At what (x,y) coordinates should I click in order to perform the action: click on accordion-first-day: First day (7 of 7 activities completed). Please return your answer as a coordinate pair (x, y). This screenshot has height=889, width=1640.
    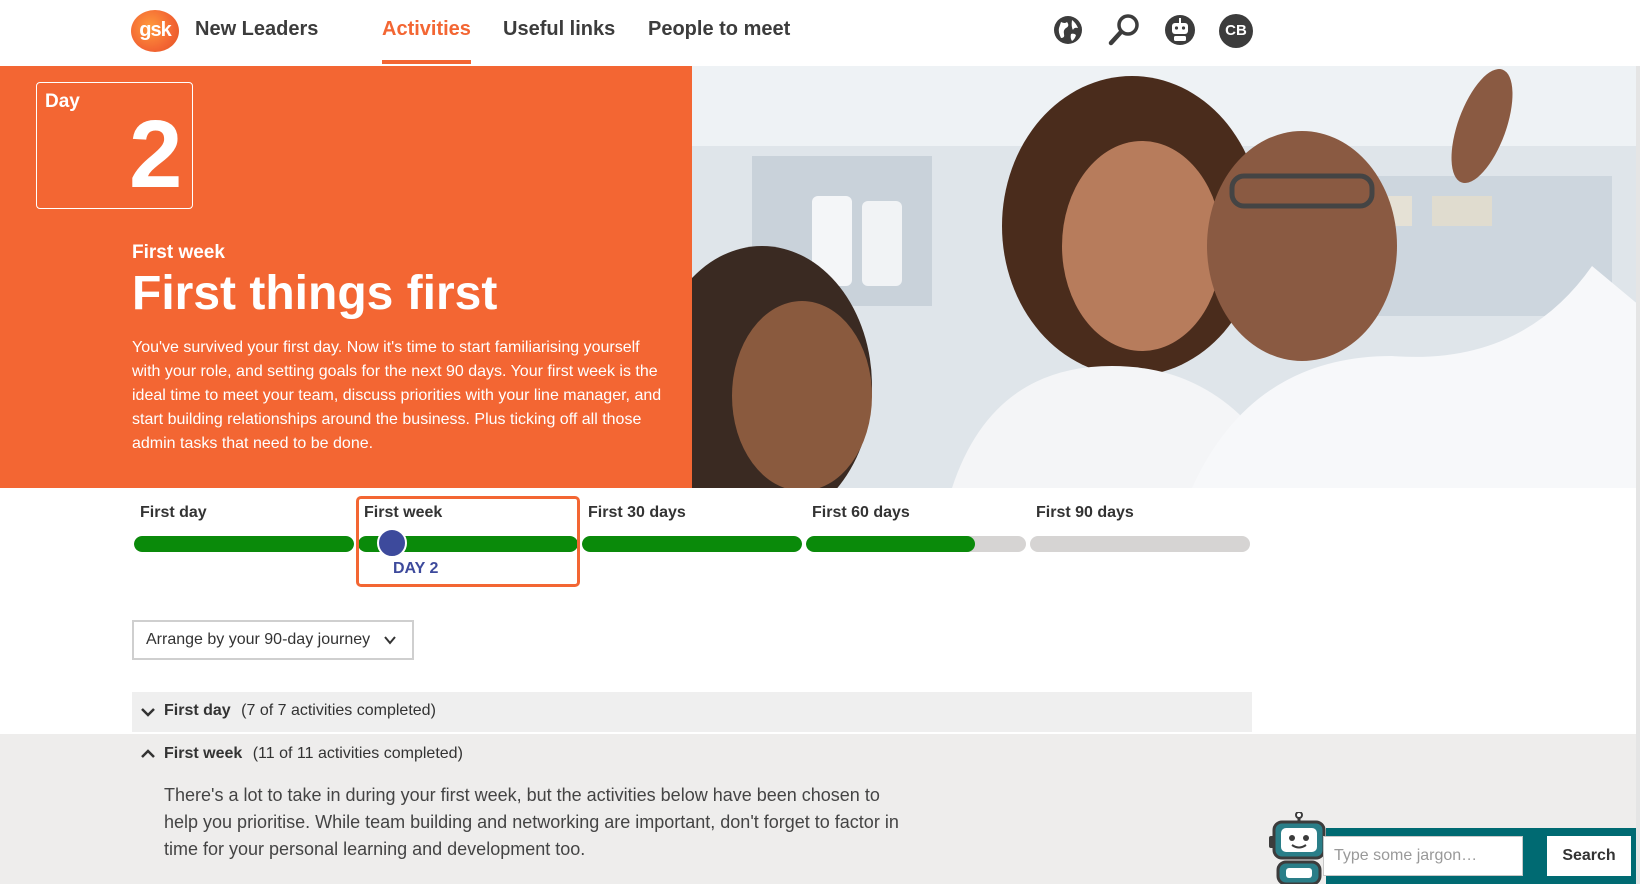
    Looking at the image, I should click on (692, 712).